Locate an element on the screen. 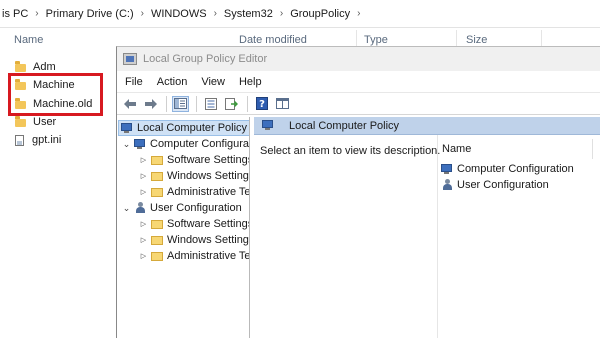 The image size is (600, 338). file-label: gpt.ini is located at coordinates (47, 140).